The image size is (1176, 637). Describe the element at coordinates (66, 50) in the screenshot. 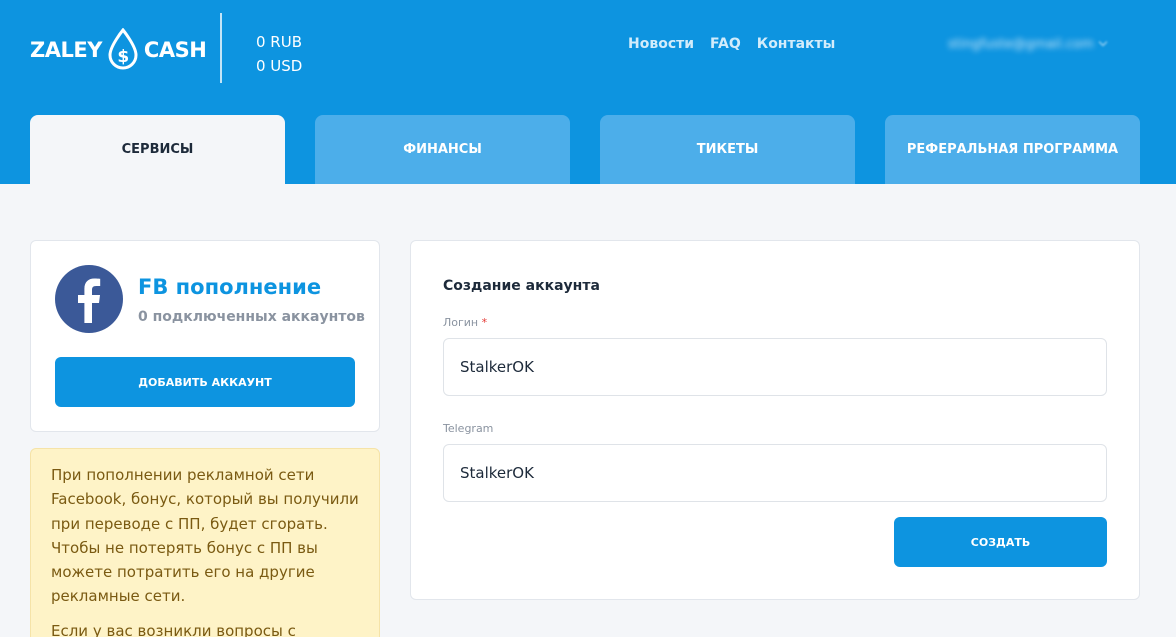

I see `logo-text-left: ZALEY` at that location.